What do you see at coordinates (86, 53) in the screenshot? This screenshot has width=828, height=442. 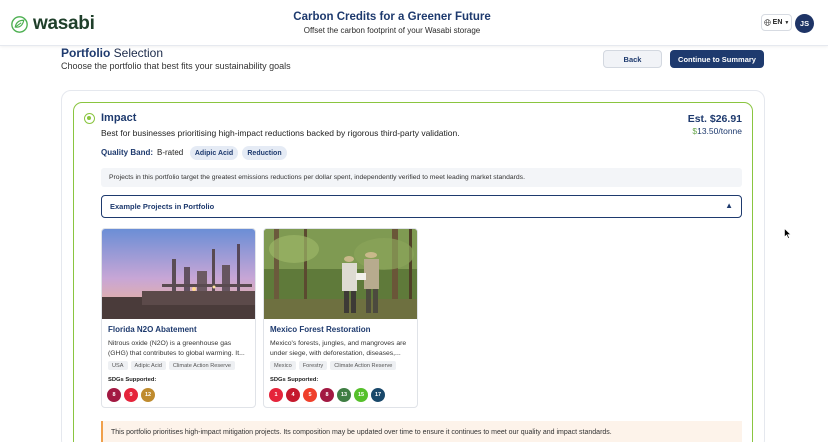 I see `page-title-bold: Portfolio` at bounding box center [86, 53].